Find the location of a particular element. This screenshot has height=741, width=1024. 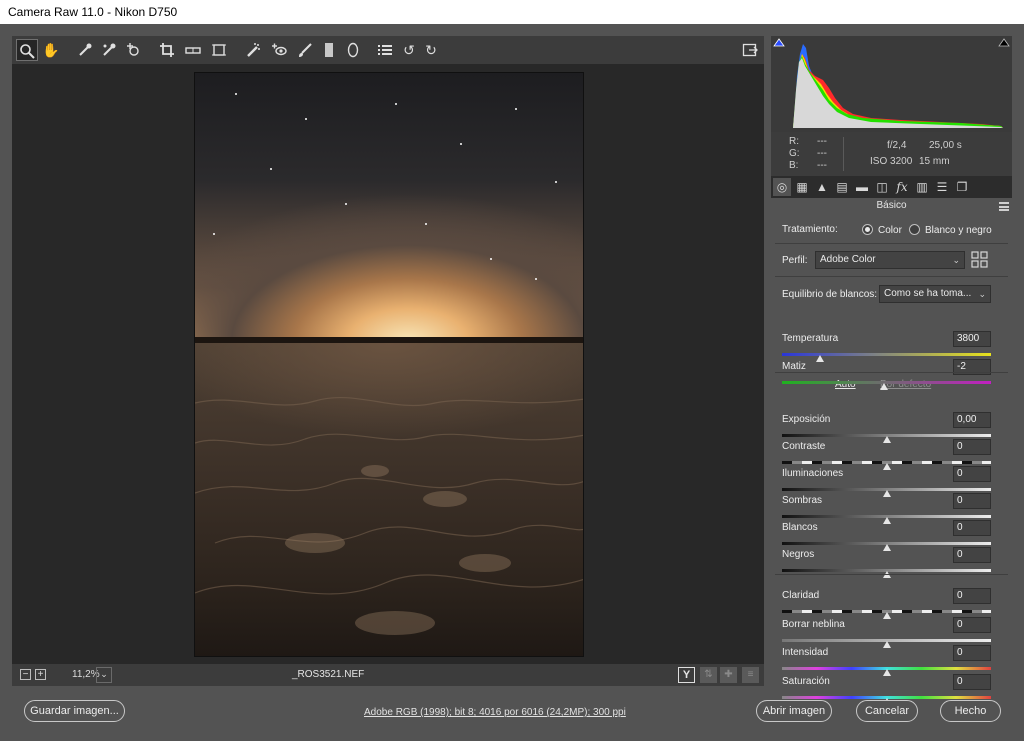

lens-icon: ◫ is located at coordinates (882, 187).